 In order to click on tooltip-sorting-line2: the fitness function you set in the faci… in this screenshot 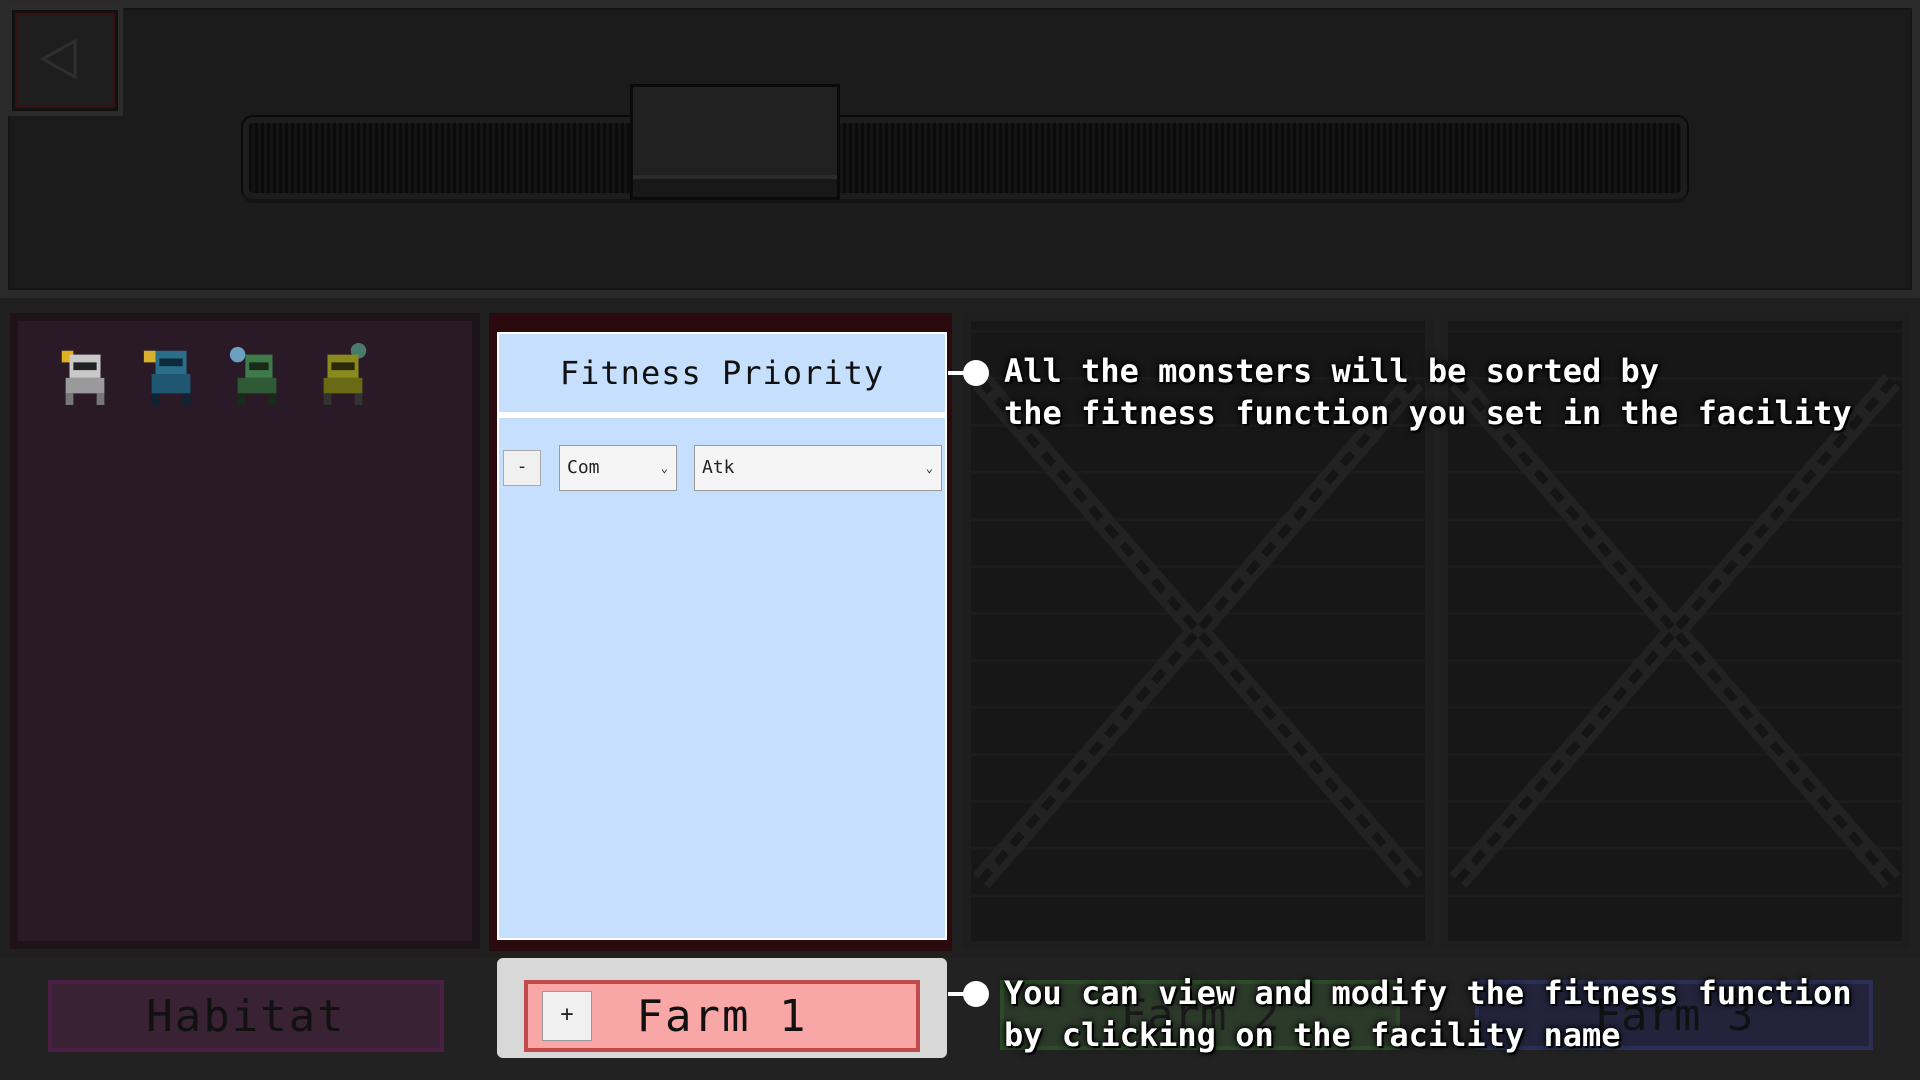, I will do `click(1428, 413)`.